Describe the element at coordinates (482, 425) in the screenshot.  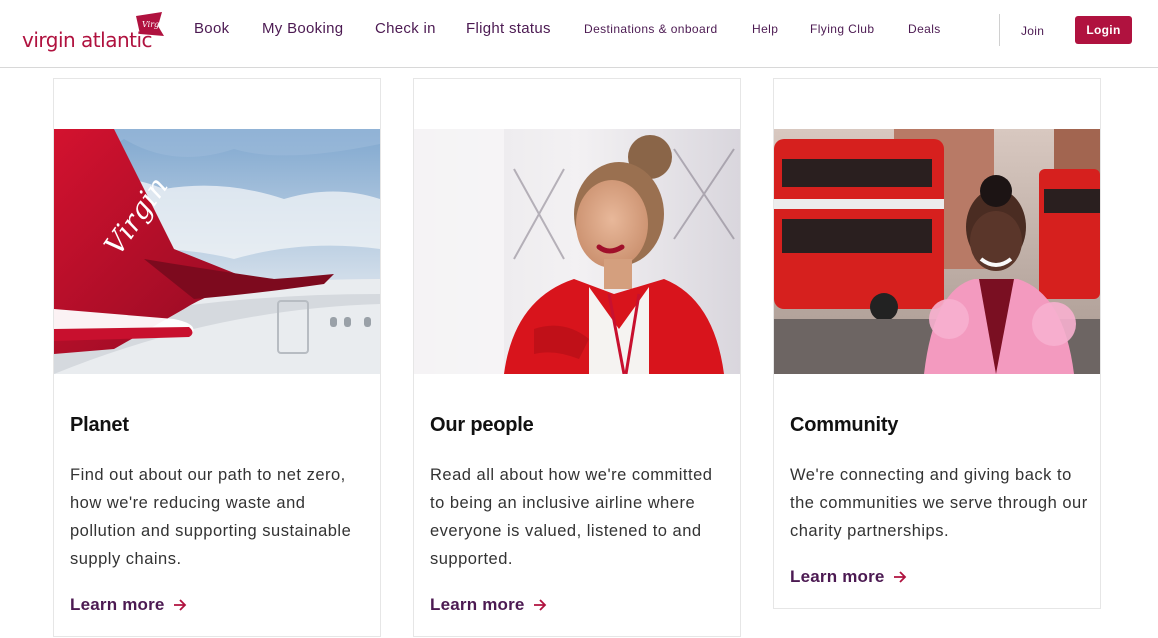
I see `card-title: Our people` at that location.